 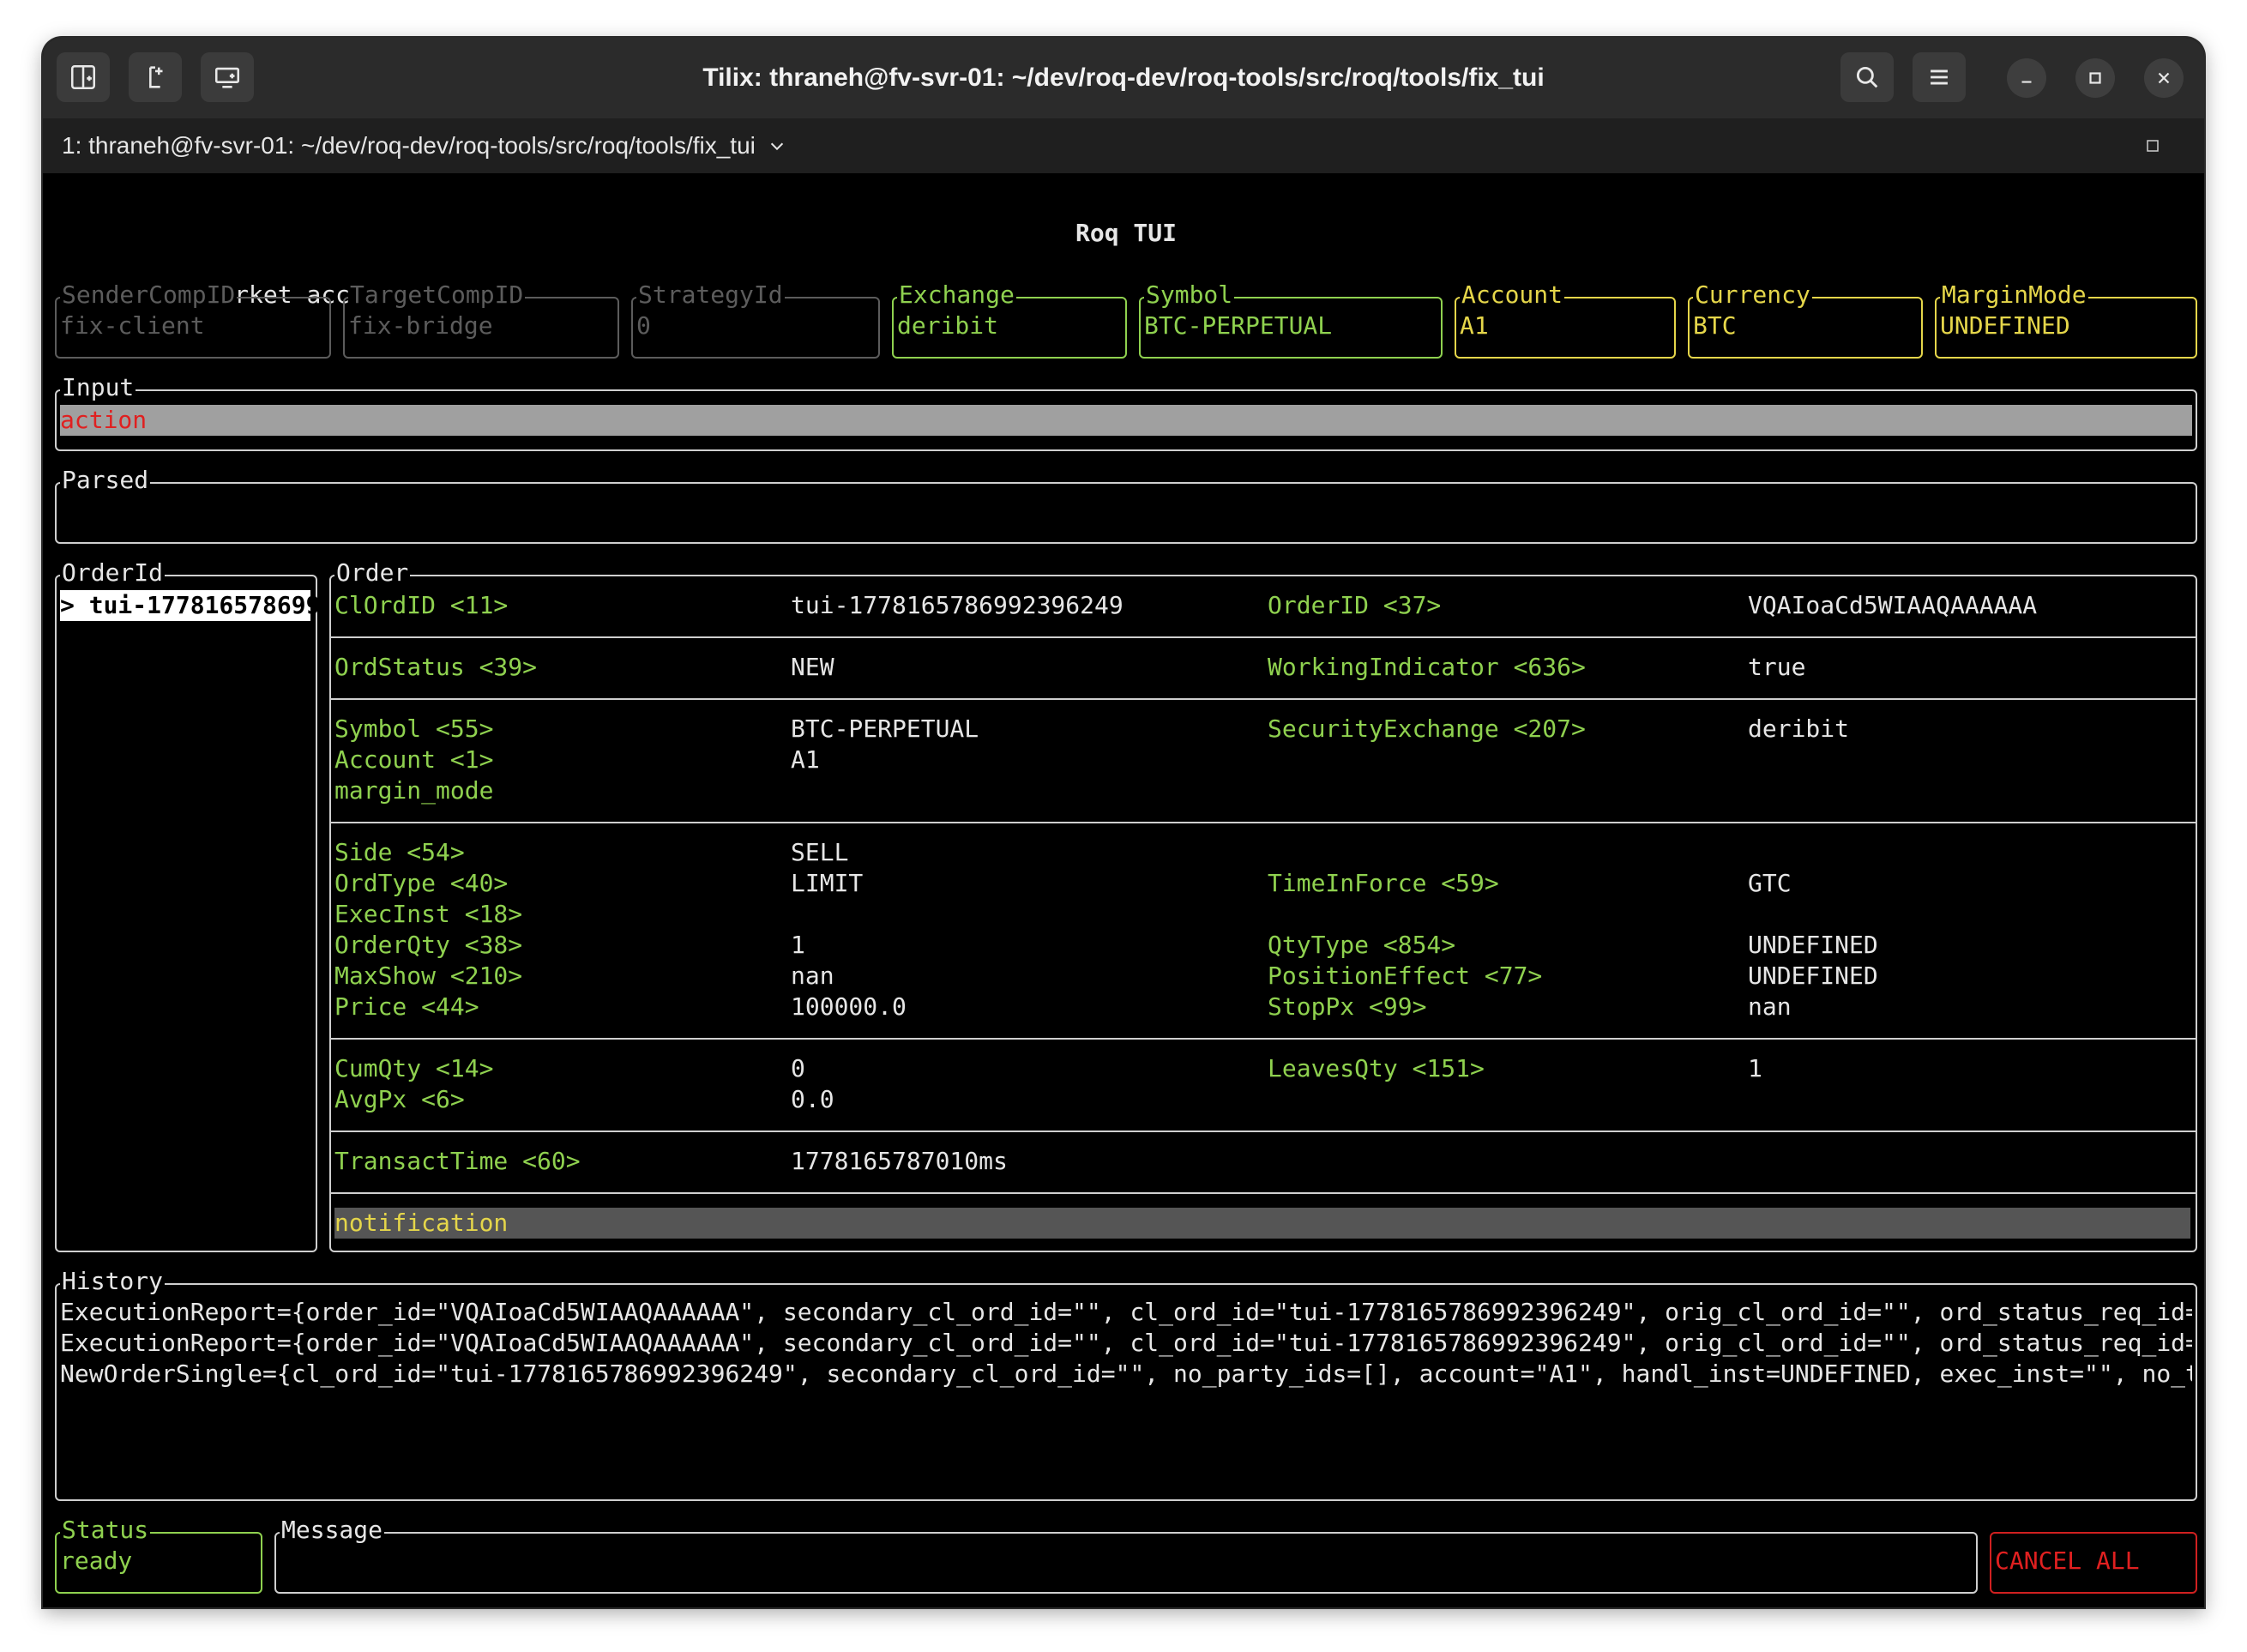 I want to click on field-label: Account <1>, so click(x=414, y=759).